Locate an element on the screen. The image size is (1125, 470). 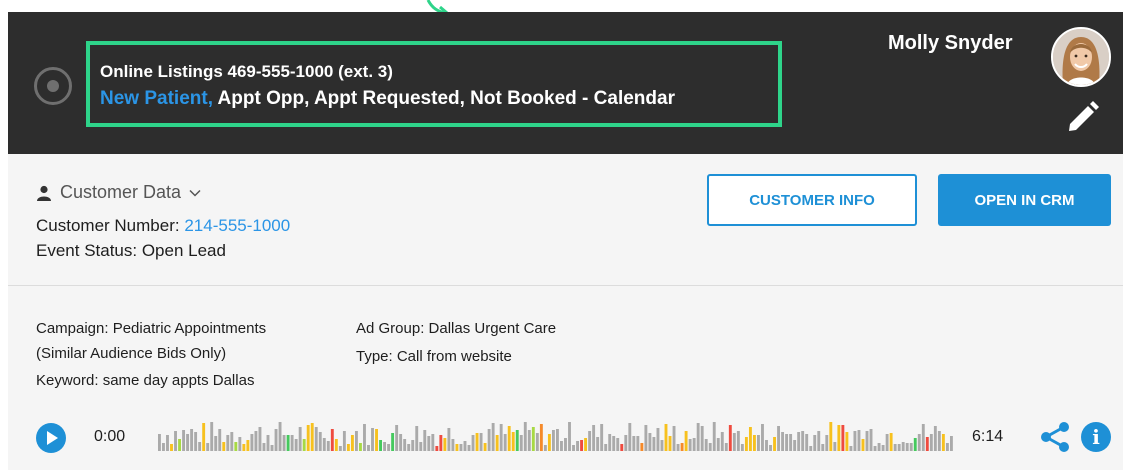
open-in-crm-button: OPEN IN CRM is located at coordinates (1024, 200).